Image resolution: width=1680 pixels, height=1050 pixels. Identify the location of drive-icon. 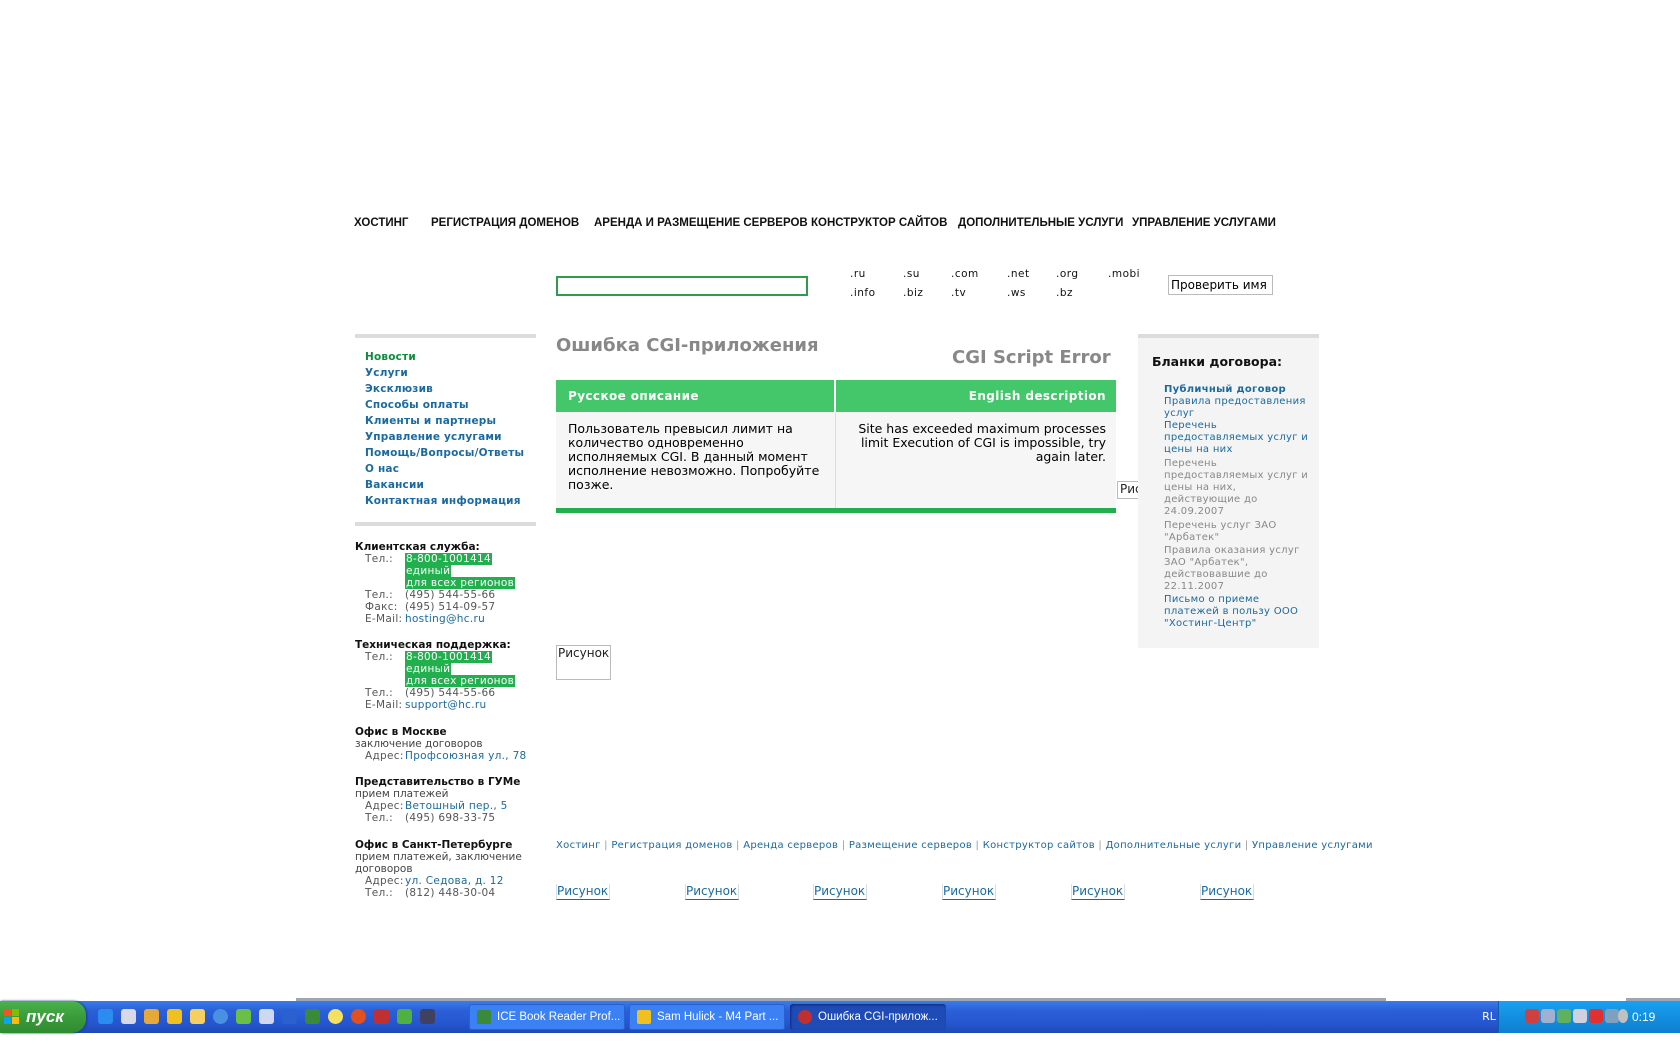
(174, 1016).